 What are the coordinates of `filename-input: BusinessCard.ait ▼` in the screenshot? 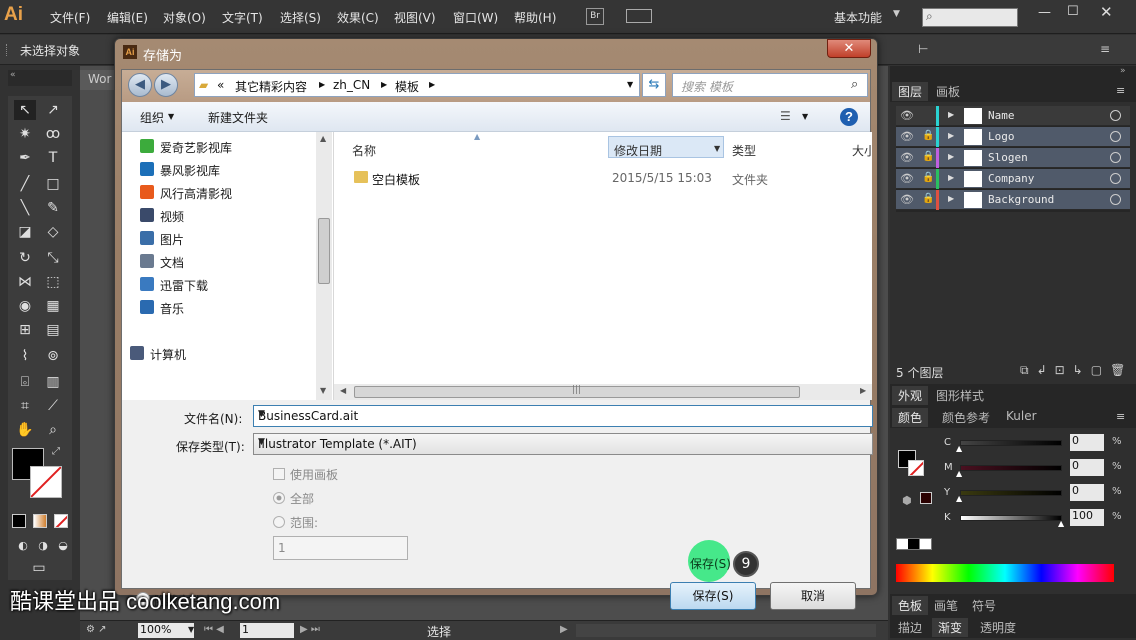 It's located at (563, 416).